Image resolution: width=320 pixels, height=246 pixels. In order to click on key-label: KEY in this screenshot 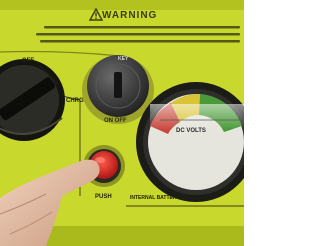, I will do `click(123, 59)`.